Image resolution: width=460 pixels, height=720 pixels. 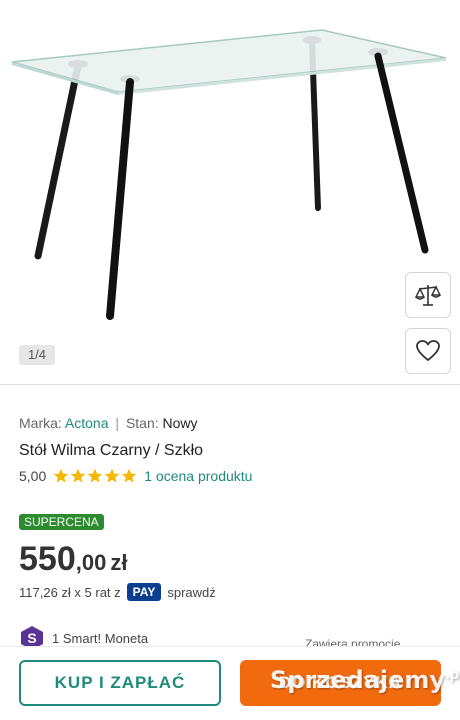 I want to click on section-divider, so click(x=230, y=384).